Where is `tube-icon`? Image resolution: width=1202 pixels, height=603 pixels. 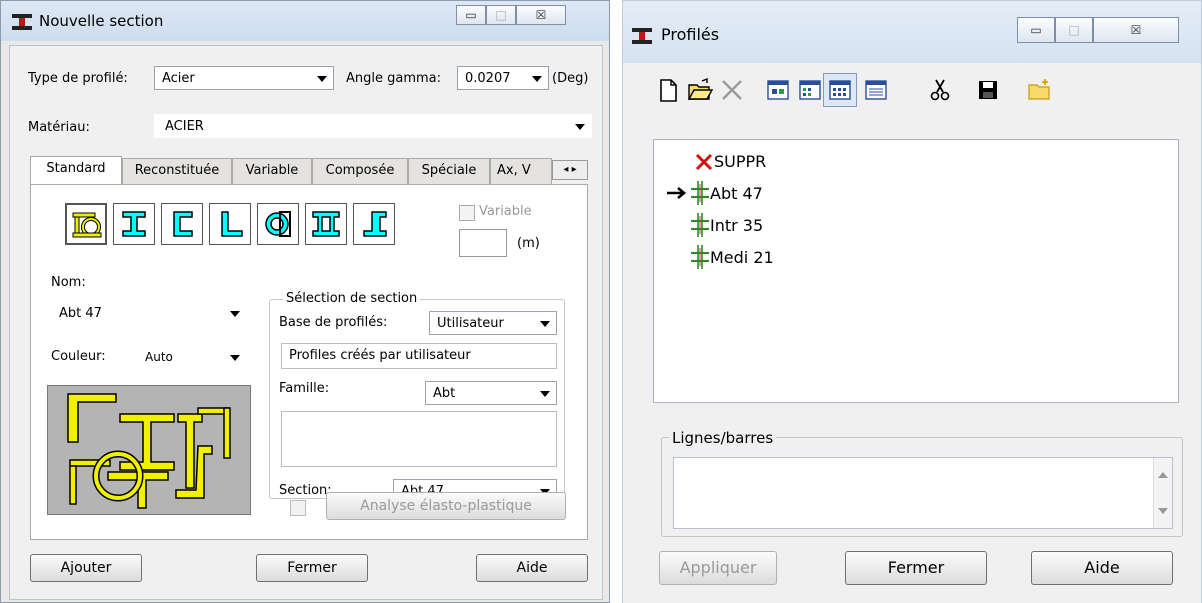
tube-icon is located at coordinates (278, 224).